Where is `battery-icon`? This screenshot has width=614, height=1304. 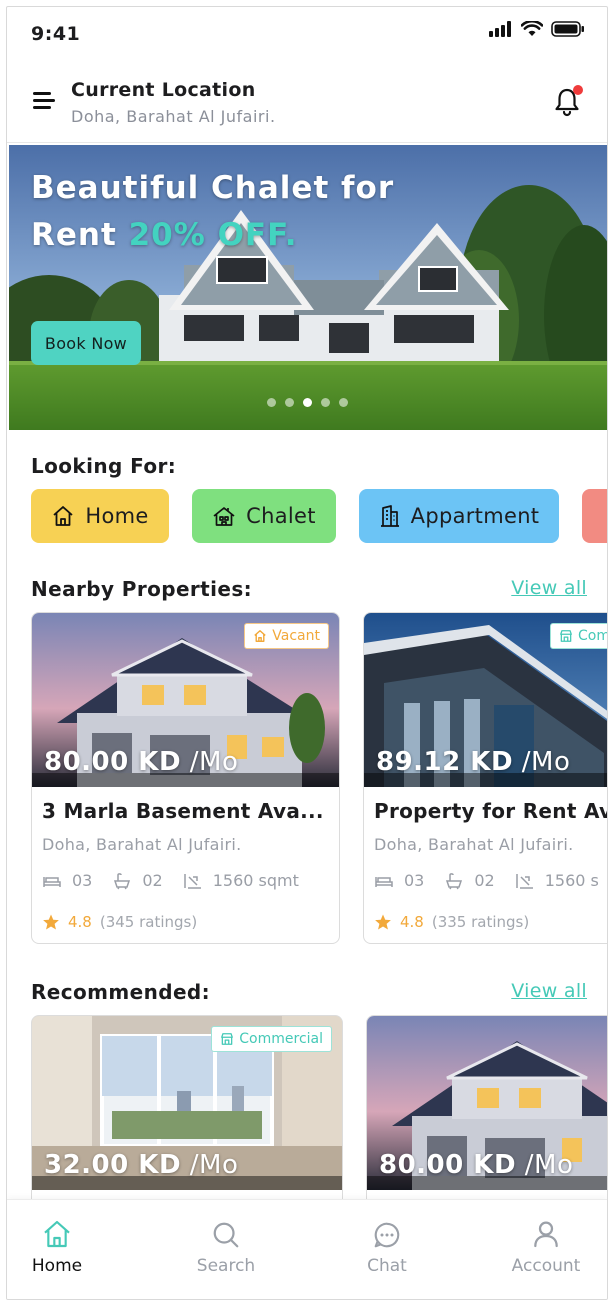 battery-icon is located at coordinates (567, 29).